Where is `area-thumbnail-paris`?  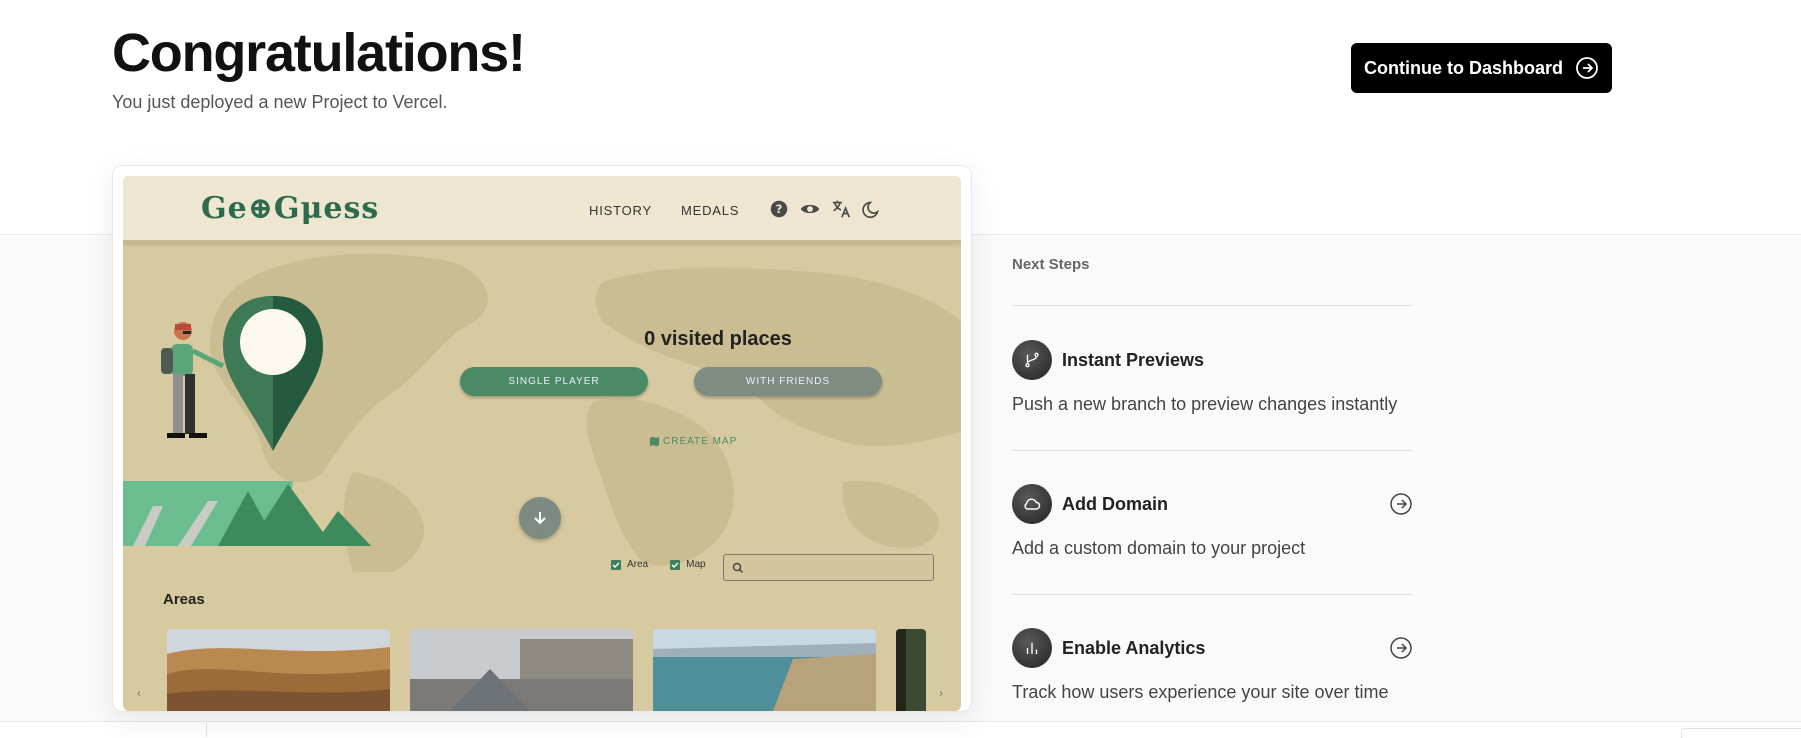 area-thumbnail-paris is located at coordinates (521, 670).